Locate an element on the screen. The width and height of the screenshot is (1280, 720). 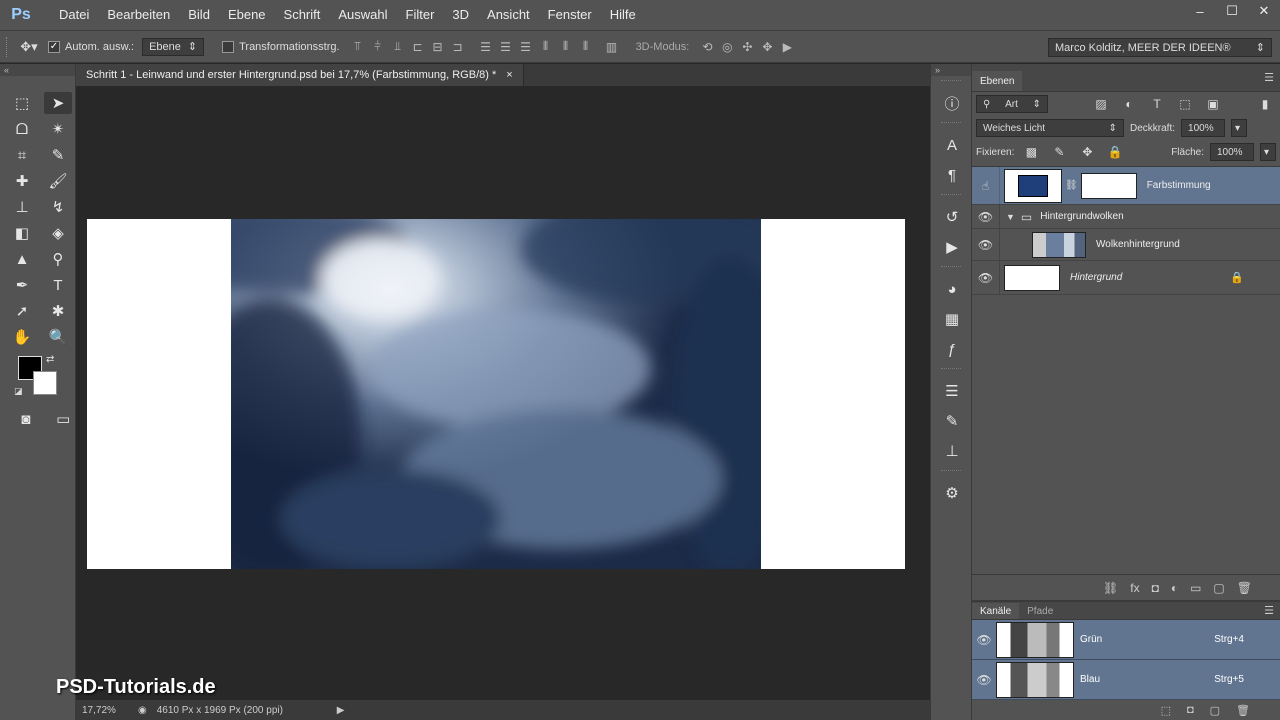
align-hcenter-icon: ⊟ is located at coordinates (438, 47).